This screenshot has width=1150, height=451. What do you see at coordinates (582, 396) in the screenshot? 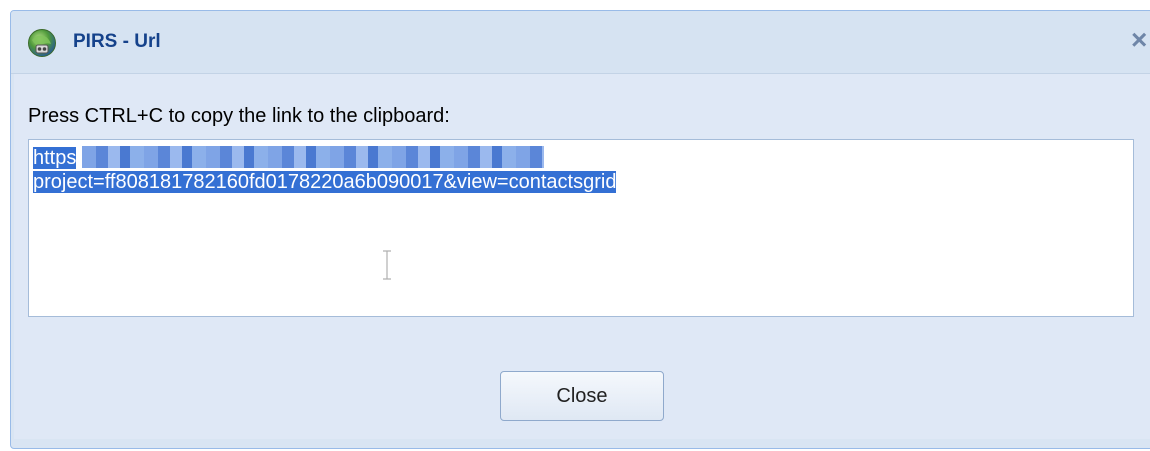
I see `close-button: Close` at bounding box center [582, 396].